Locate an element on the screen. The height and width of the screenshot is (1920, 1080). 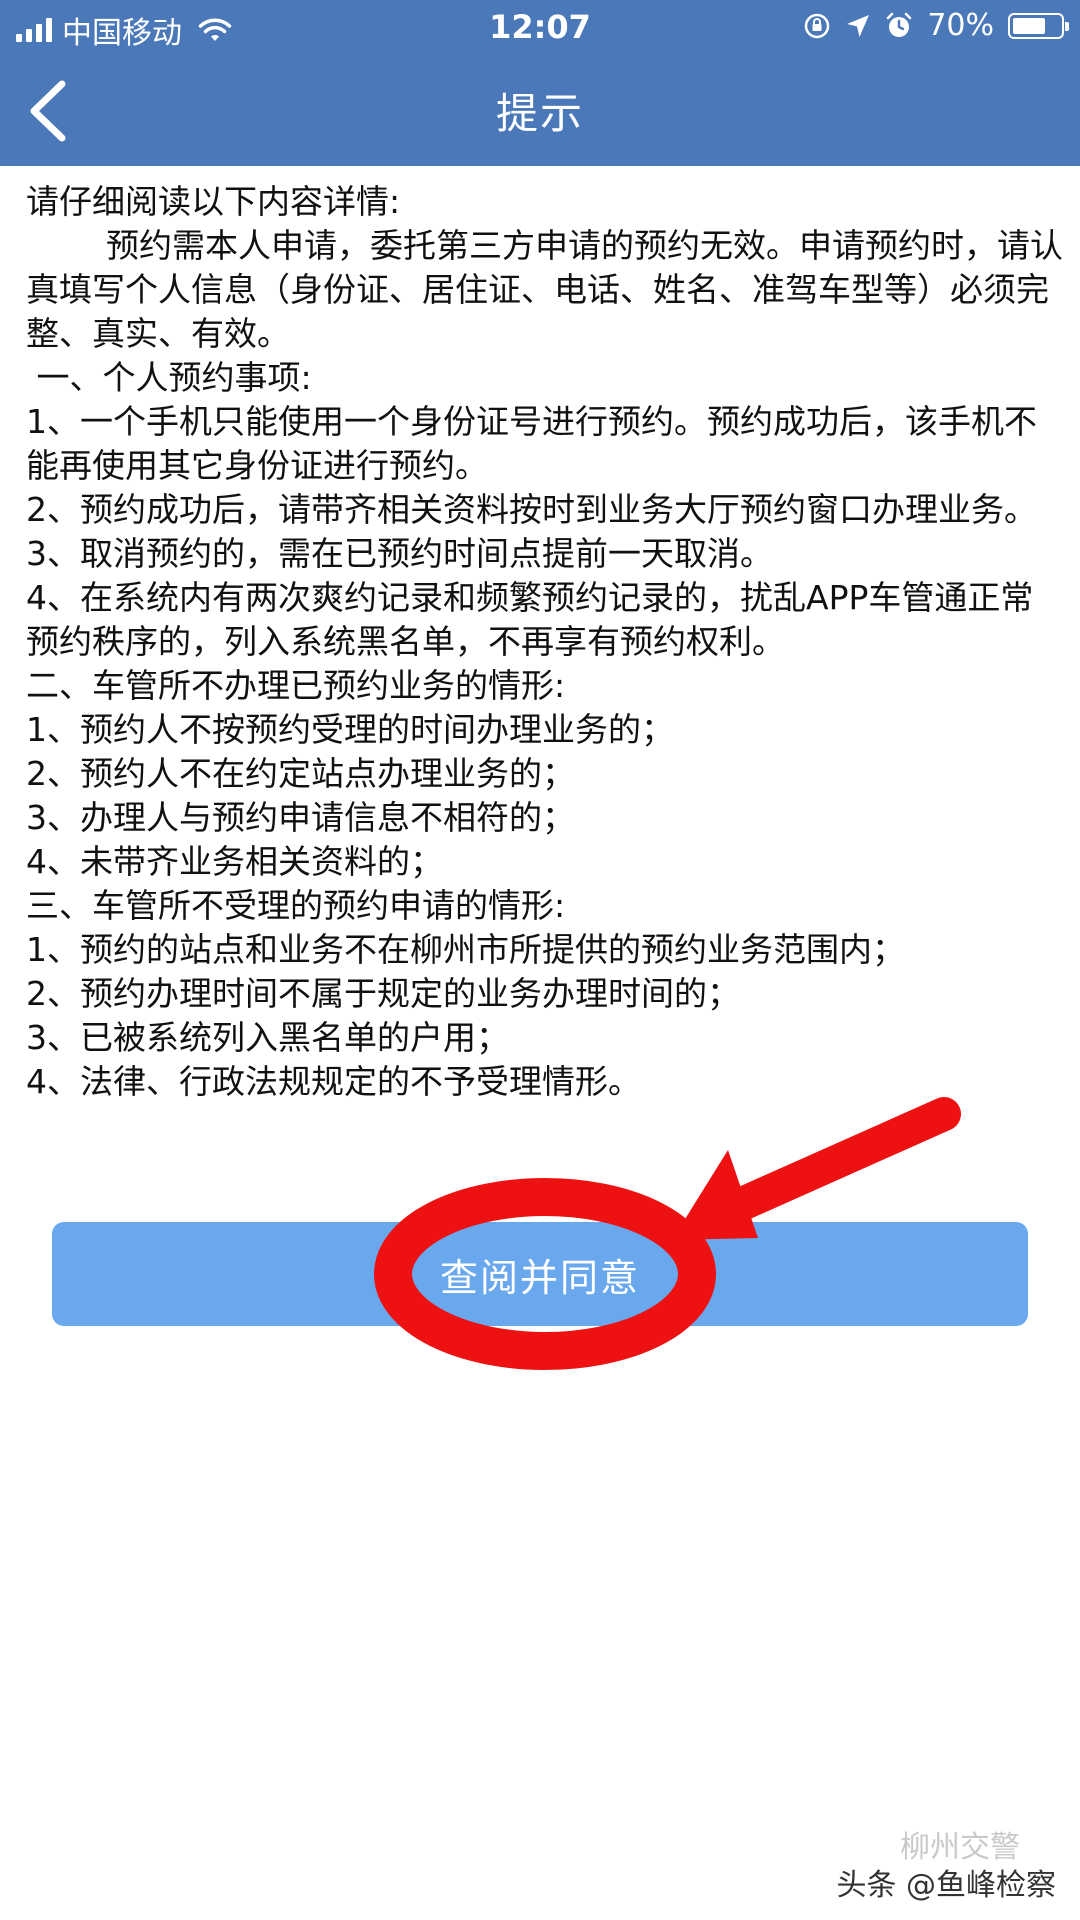
section-2-item: 4、未带齐业务相关资料的； is located at coordinates (234, 861).